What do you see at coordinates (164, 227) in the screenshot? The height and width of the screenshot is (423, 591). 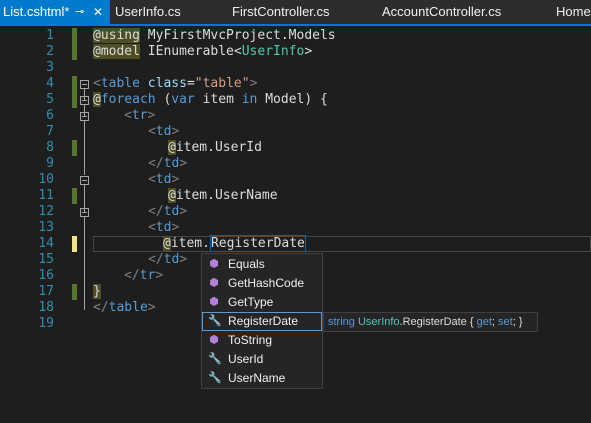 I see `code-line-13: <td>` at bounding box center [164, 227].